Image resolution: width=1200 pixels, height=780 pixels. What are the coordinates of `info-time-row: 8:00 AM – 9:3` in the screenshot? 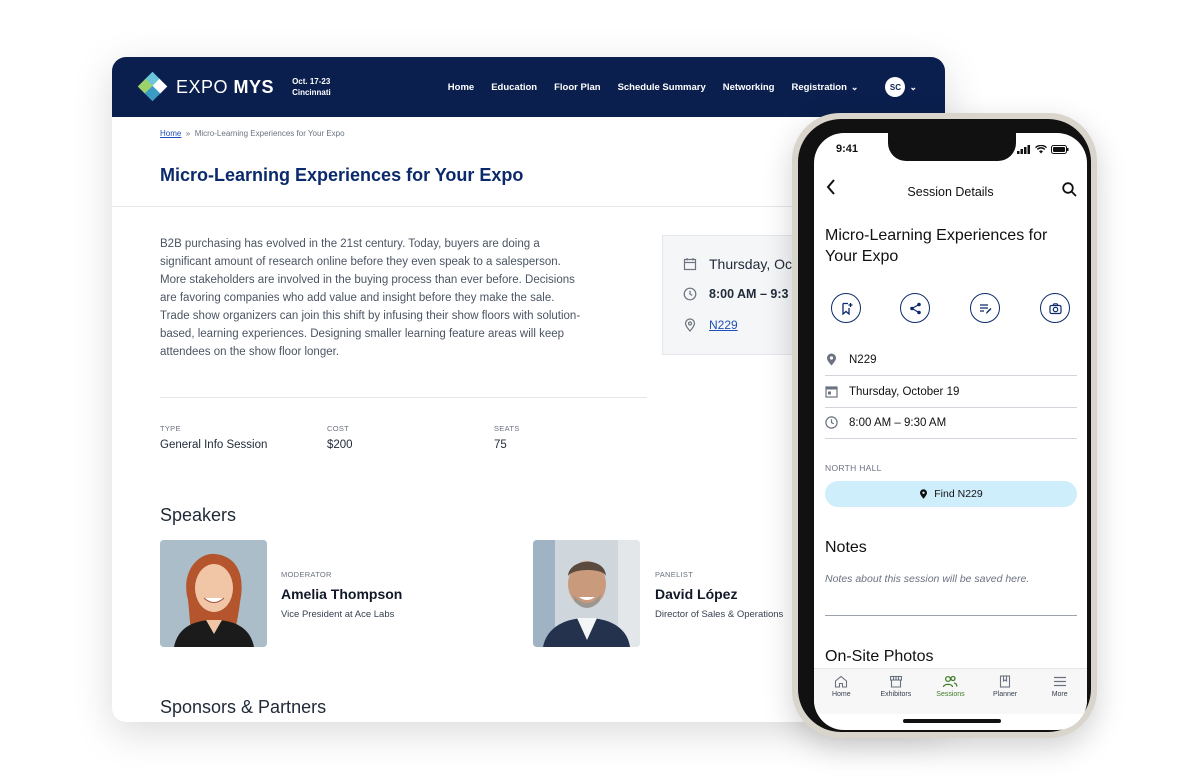 It's located at (735, 294).